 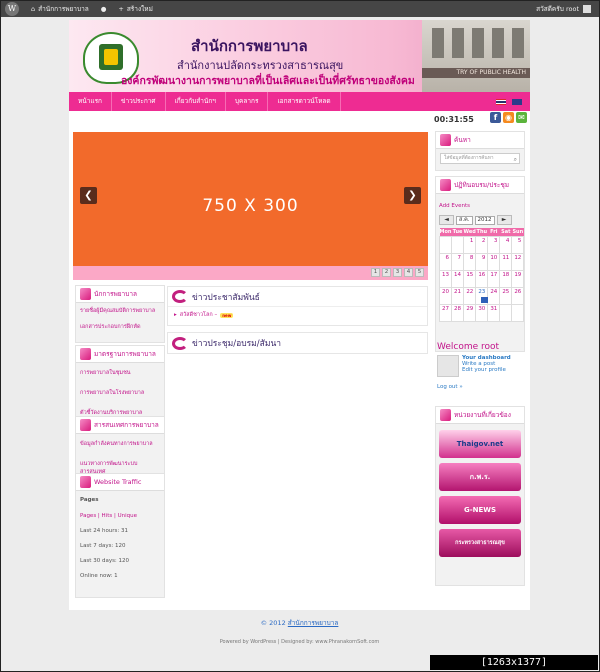 What do you see at coordinates (247, 101) in the screenshot?
I see `nav-item-staff: บุคลากร` at bounding box center [247, 101].